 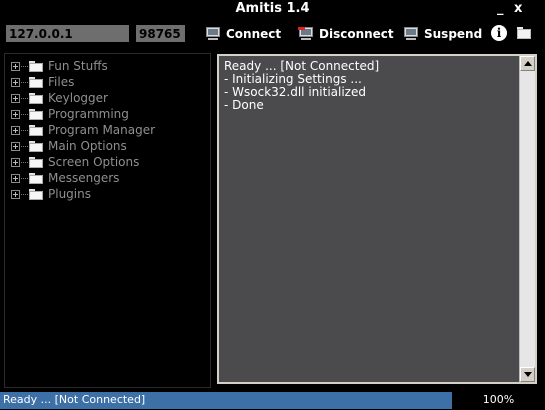 I want to click on computer-suspend-icon, so click(x=411, y=34).